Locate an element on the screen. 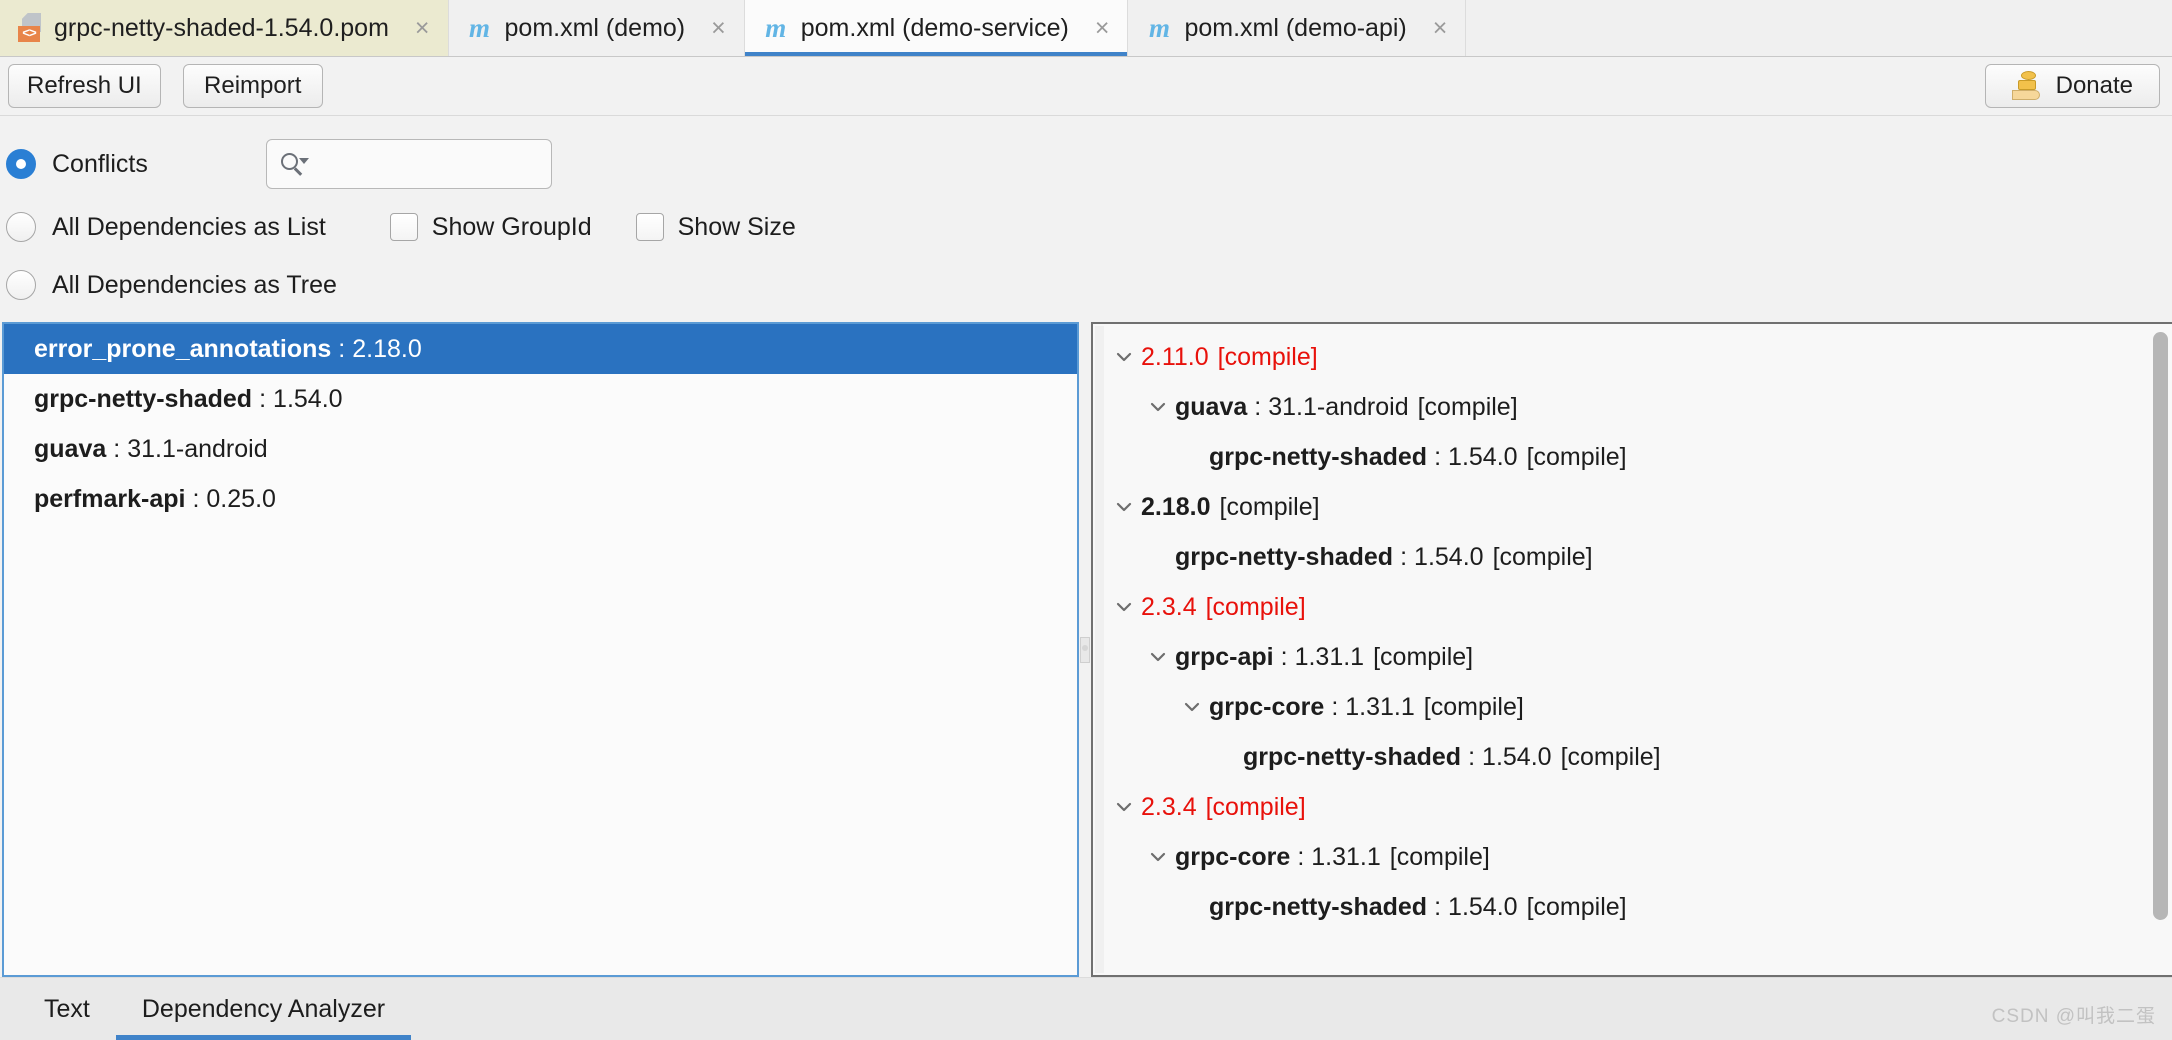 The height and width of the screenshot is (1040, 2172). radio-conflicts is located at coordinates (21, 164).